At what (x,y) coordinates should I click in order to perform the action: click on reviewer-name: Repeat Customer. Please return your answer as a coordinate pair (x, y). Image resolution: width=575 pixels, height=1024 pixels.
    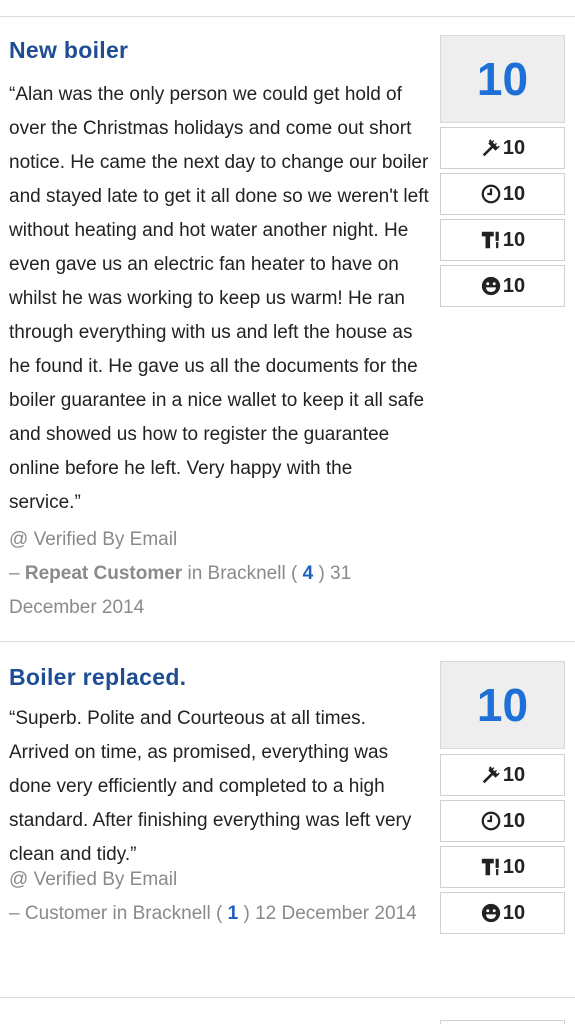
    Looking at the image, I should click on (103, 573).